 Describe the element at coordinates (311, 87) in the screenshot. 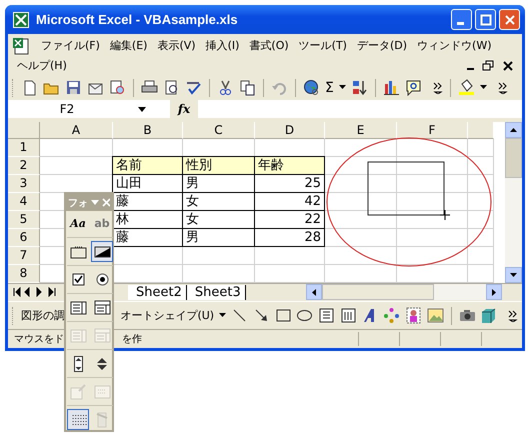

I see `globe-icon` at that location.